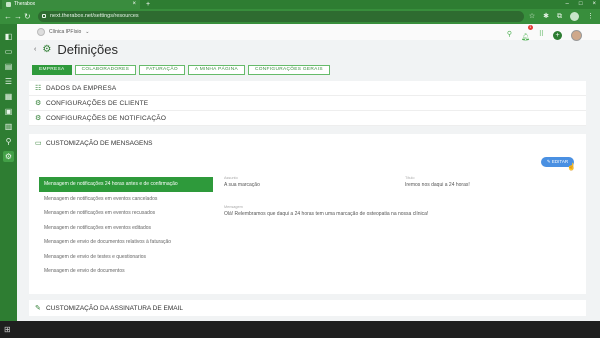 The width and height of the screenshot is (600, 338). I want to click on section-client-config: ⚙ CONFIGURAÇÕES DE CLIENTE, so click(307, 103).